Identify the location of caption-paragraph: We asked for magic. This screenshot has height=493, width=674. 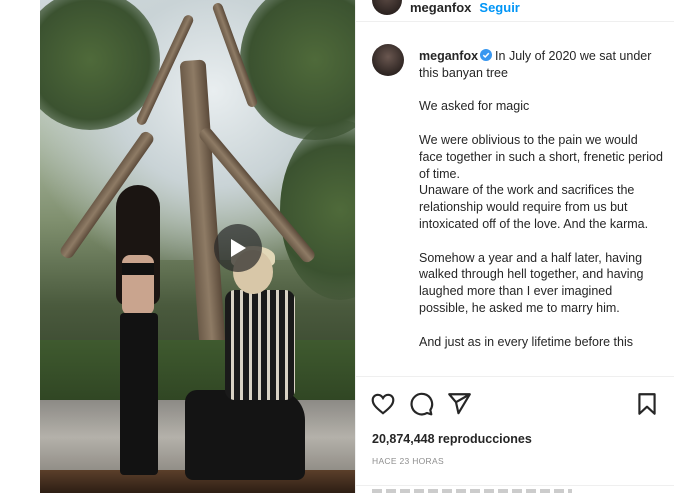
(474, 106).